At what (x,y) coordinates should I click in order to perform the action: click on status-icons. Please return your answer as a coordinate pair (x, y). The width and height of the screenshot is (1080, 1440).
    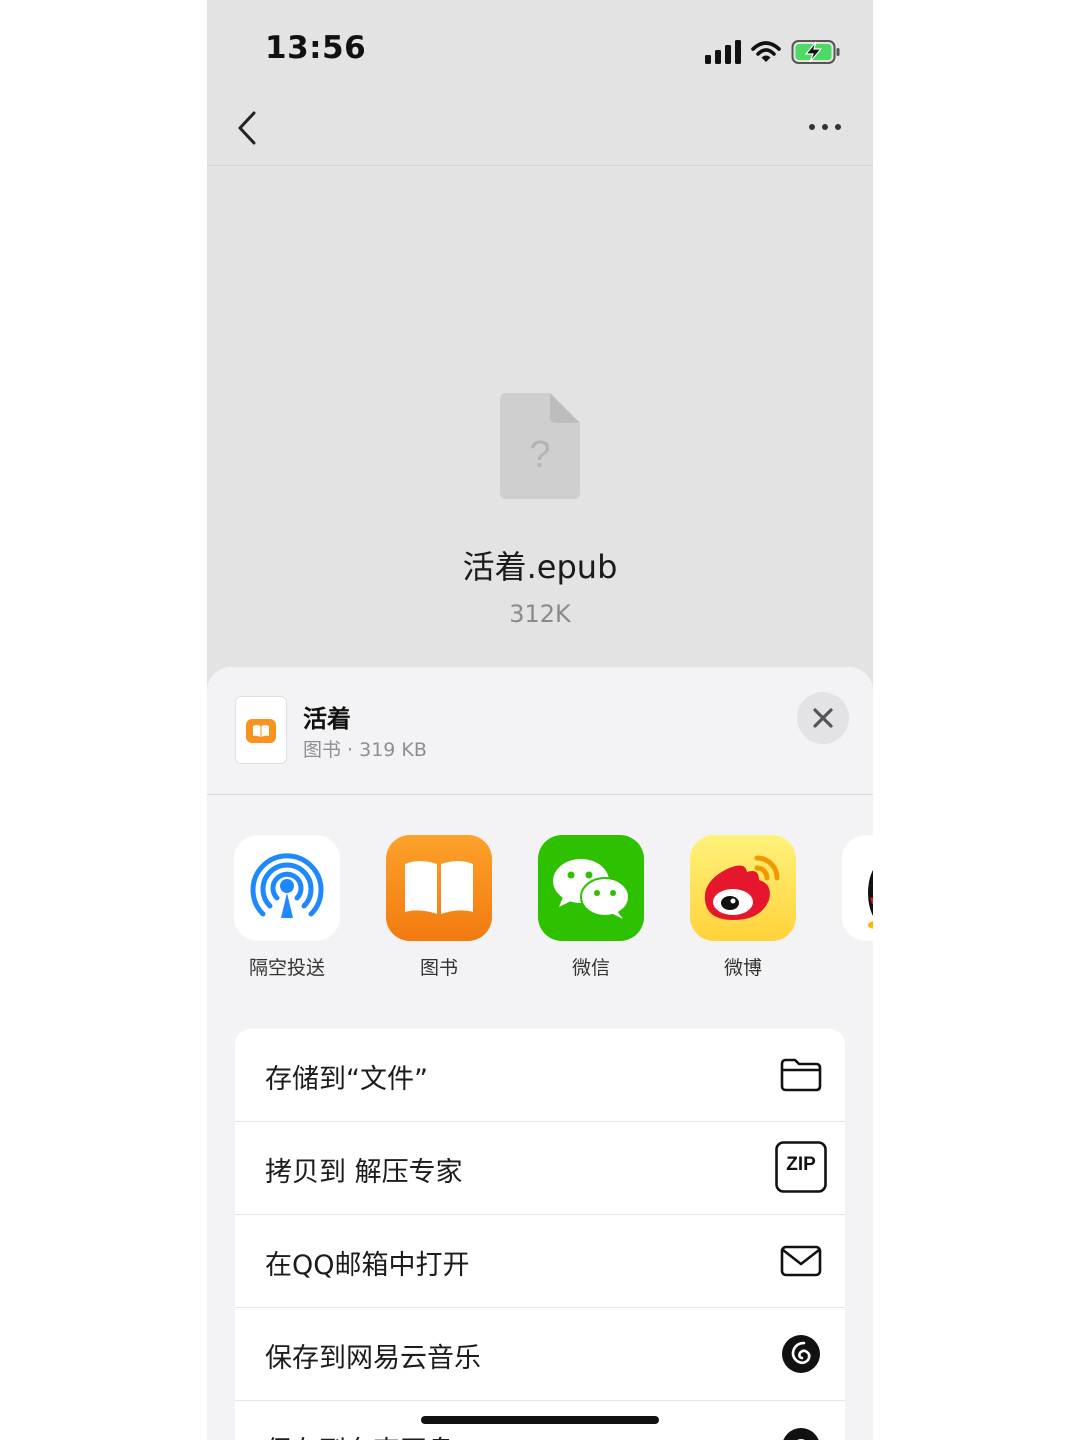
    Looking at the image, I should click on (773, 52).